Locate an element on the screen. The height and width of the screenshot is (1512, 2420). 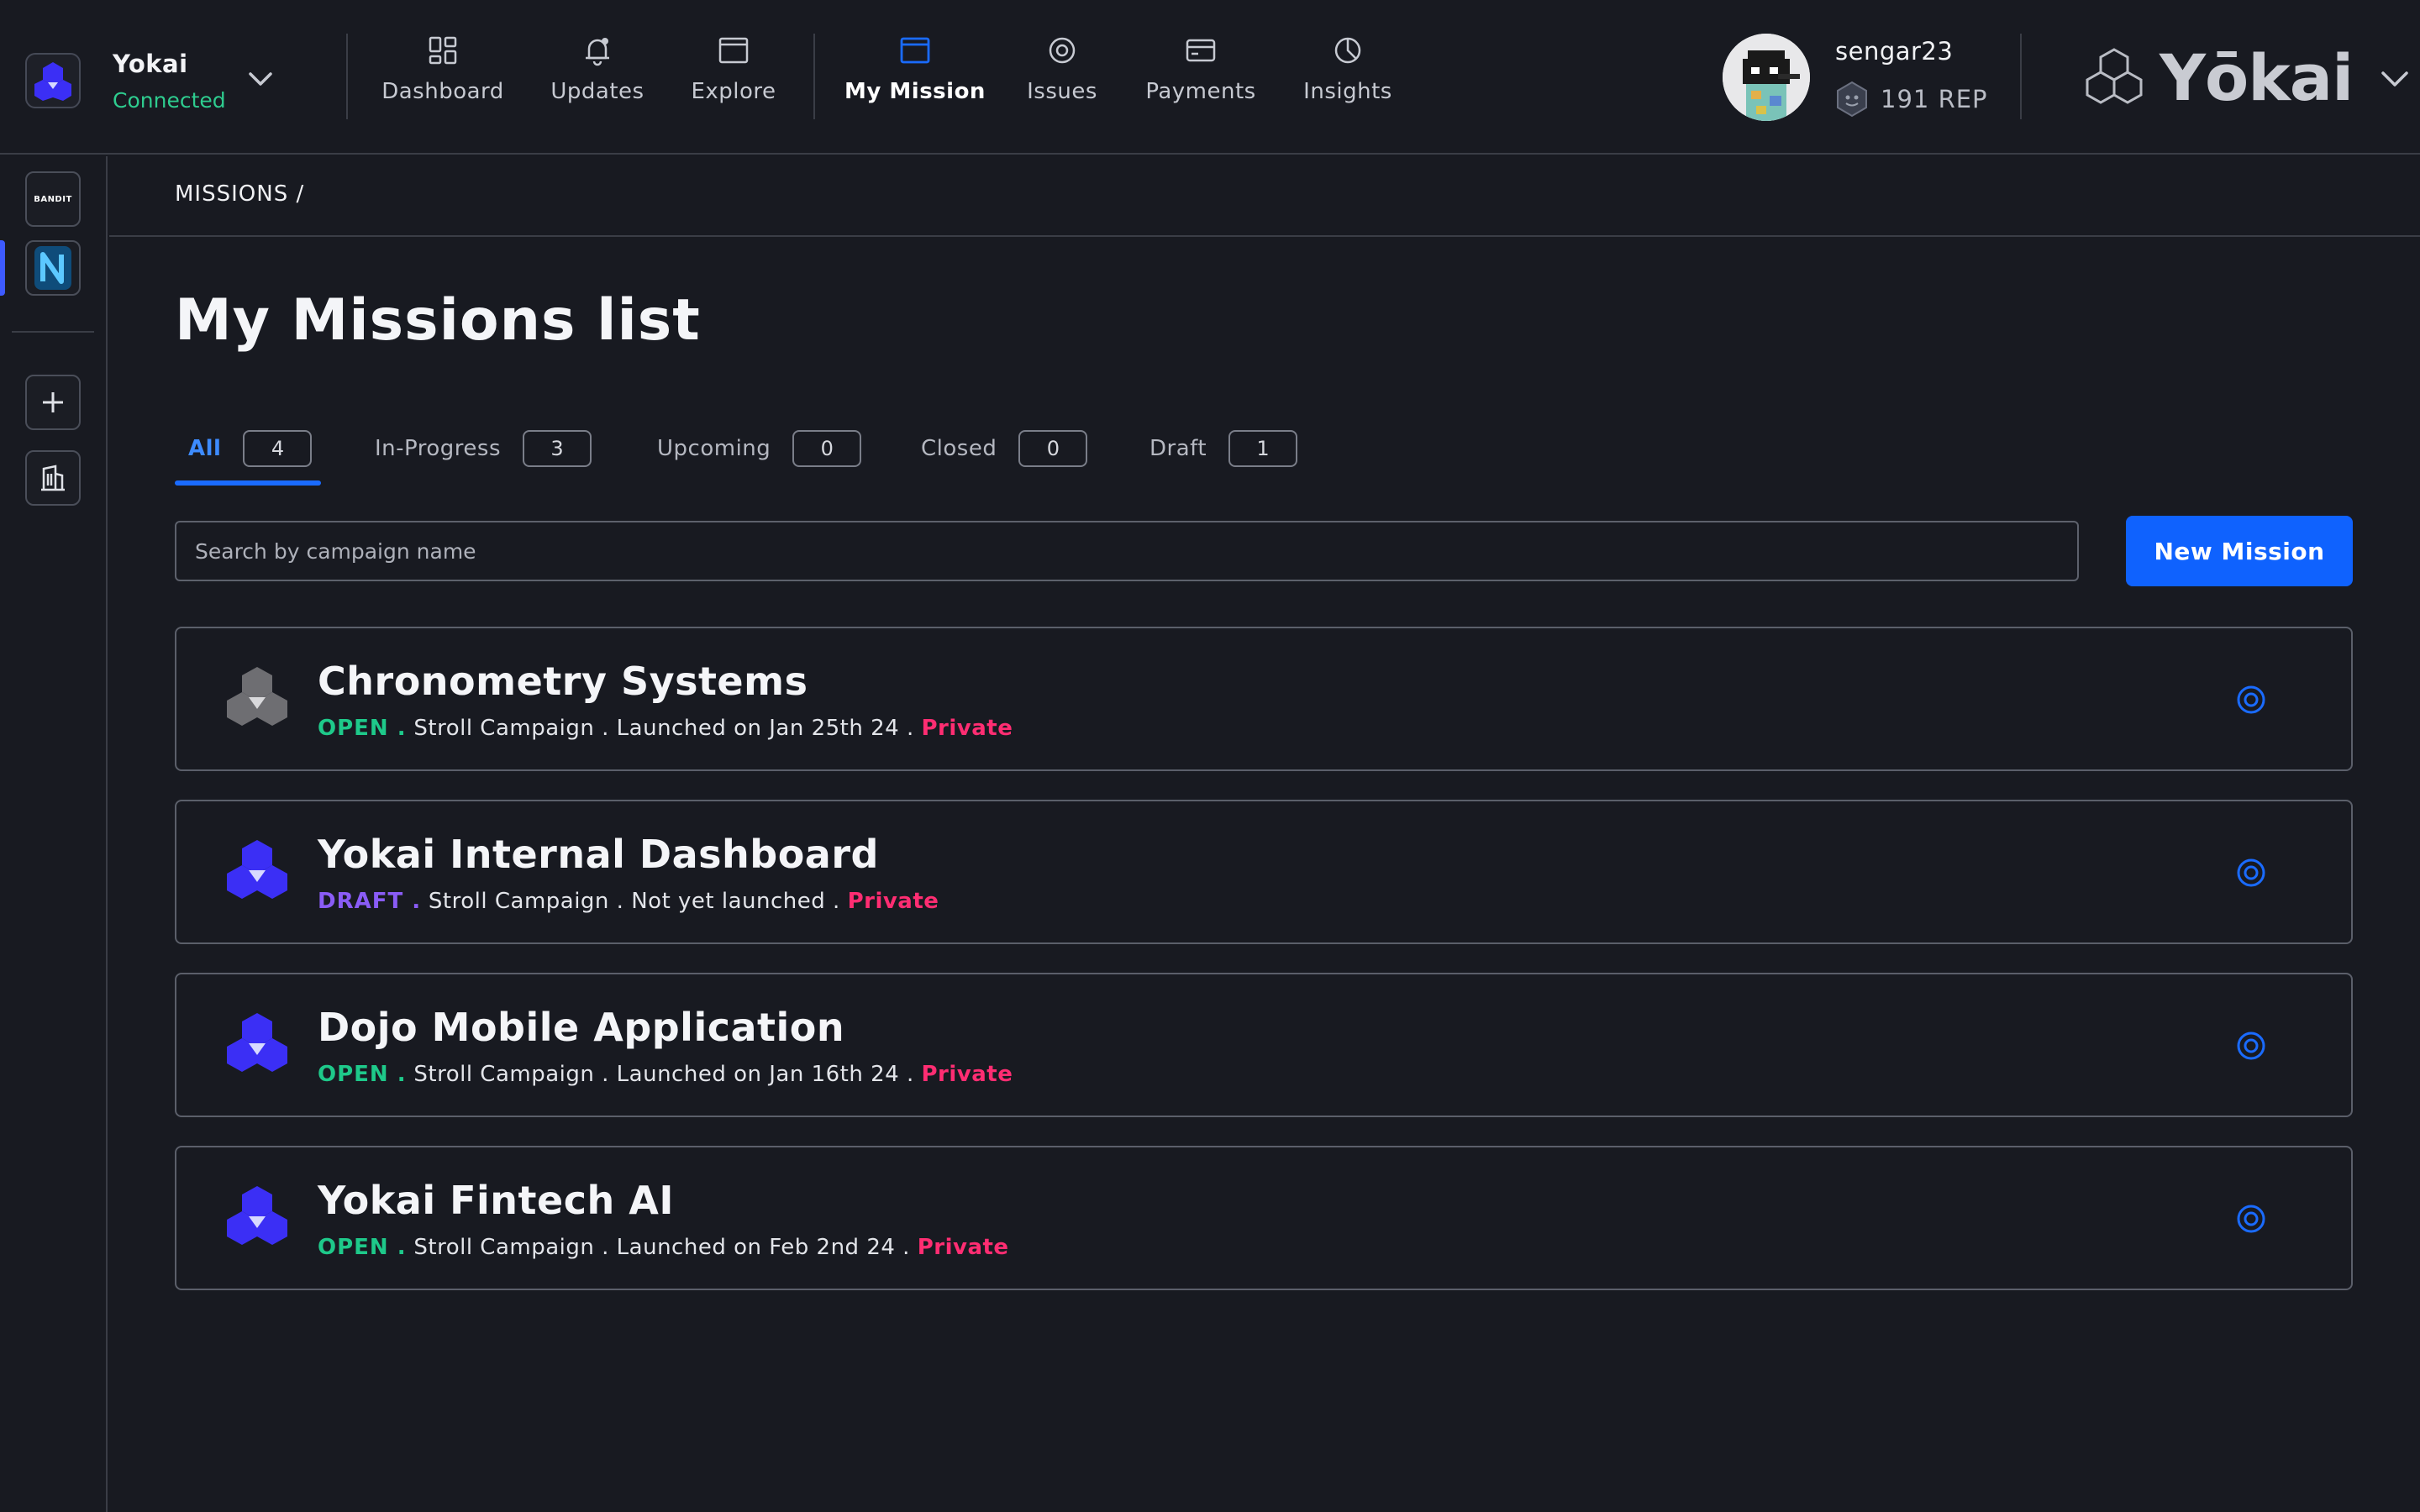
org-name: Yokai is located at coordinates (150, 63).